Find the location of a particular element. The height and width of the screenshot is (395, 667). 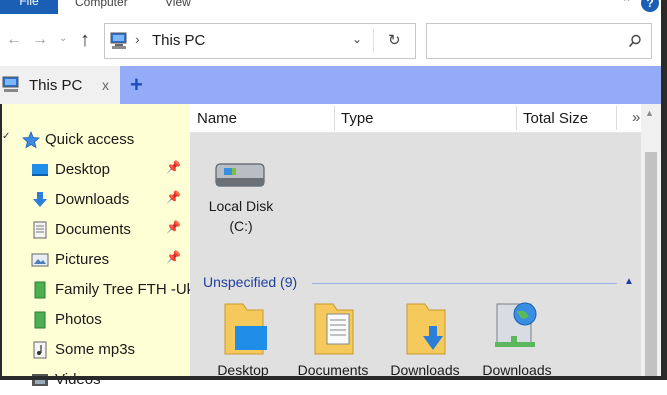

new-tab-button: + is located at coordinates (136, 85).